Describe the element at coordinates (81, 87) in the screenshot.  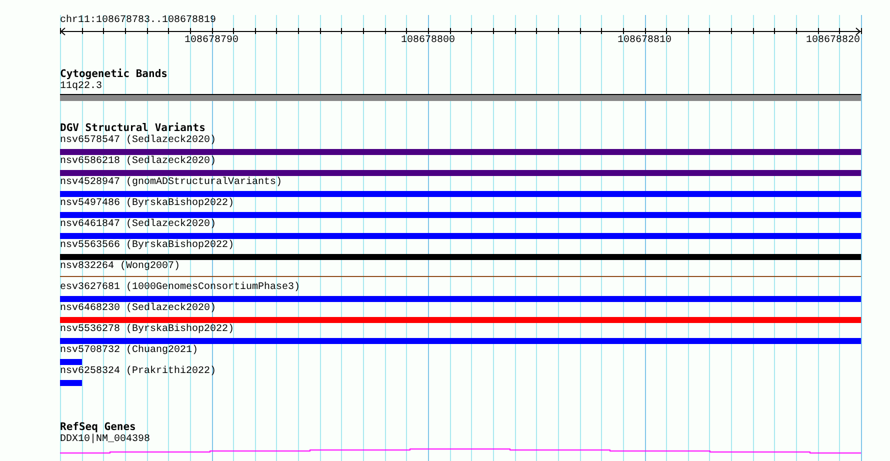
I see `band-label: 11q22.3` at that location.